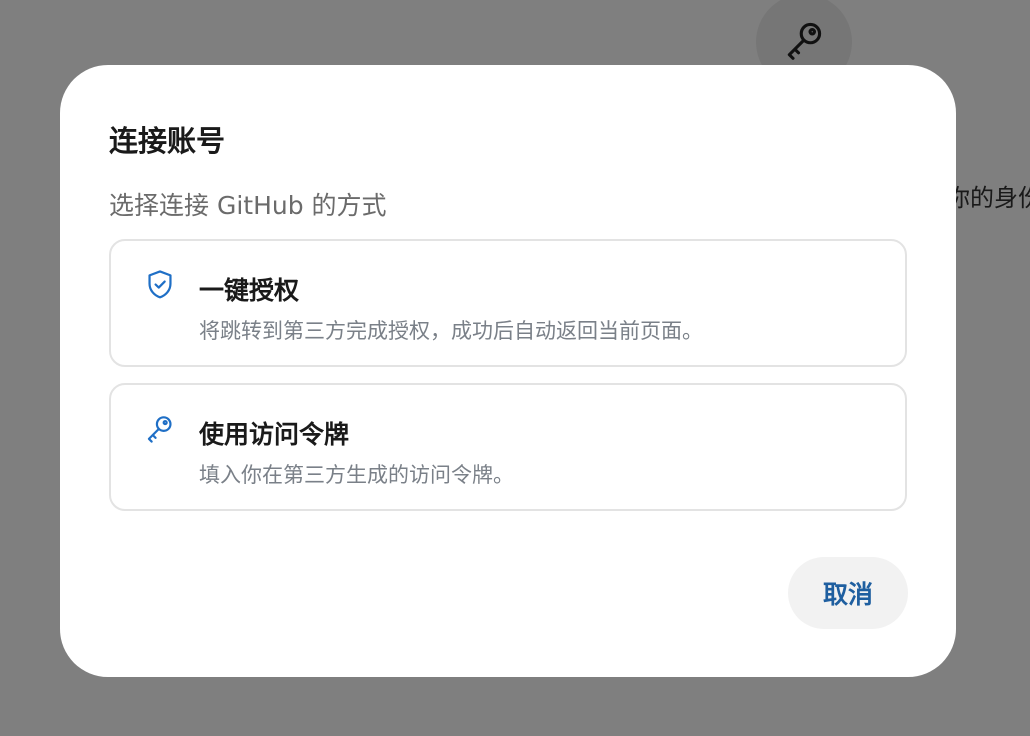 Image resolution: width=1030 pixels, height=736 pixels. What do you see at coordinates (167, 141) in the screenshot?
I see `dialog-title: 连接账号` at bounding box center [167, 141].